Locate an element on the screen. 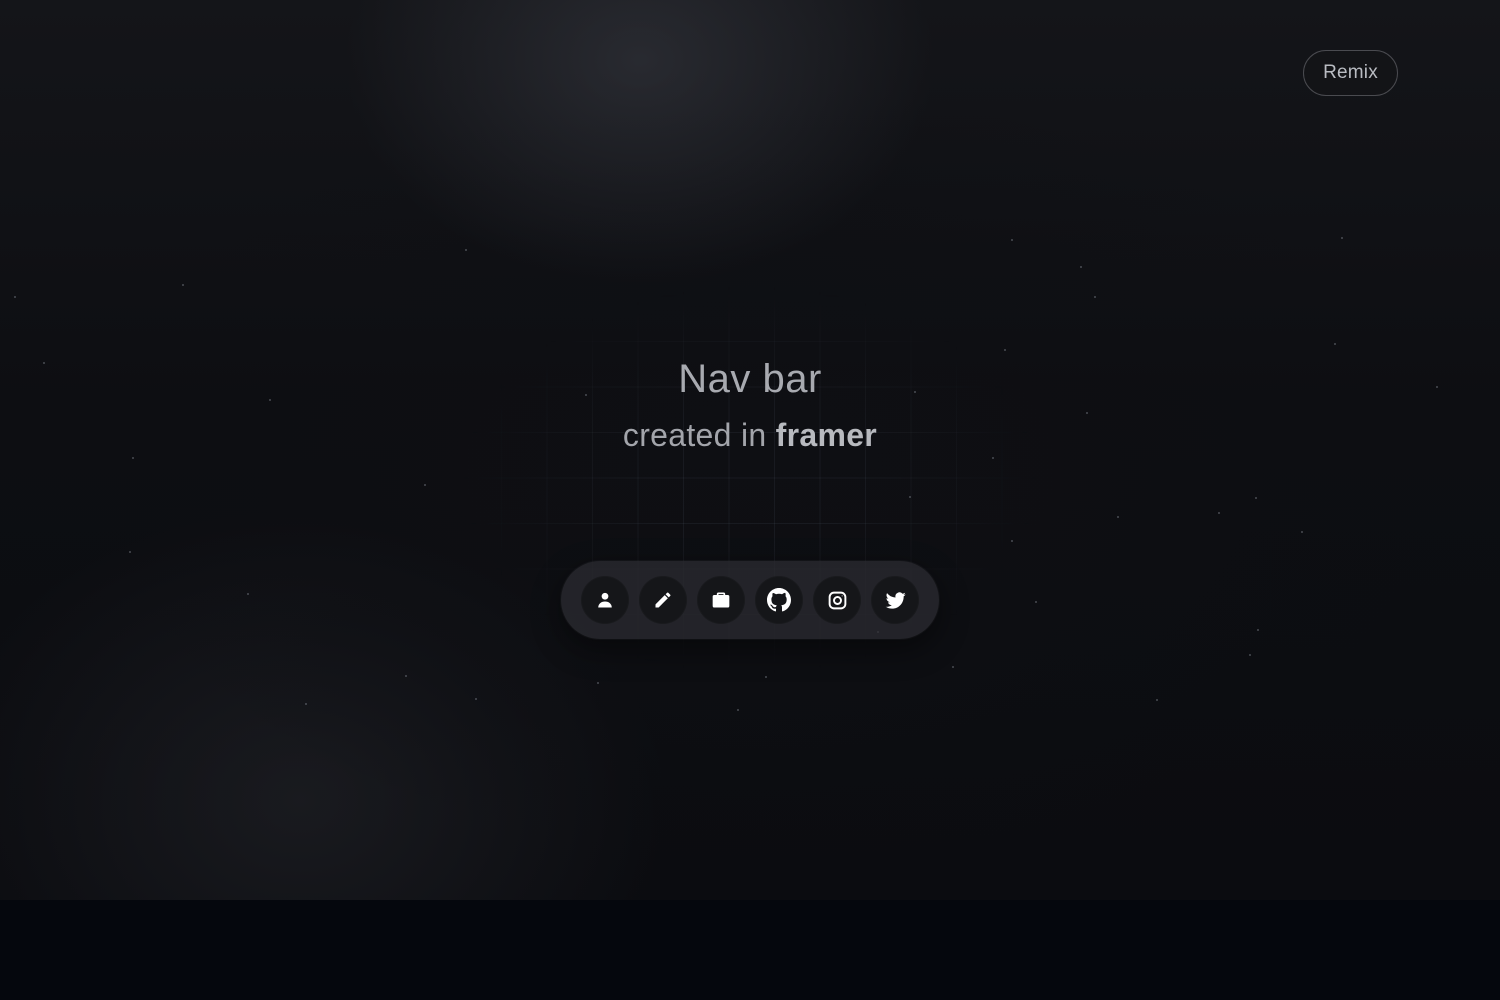 This screenshot has height=1000, width=1500. pencil-icon is located at coordinates (663, 600).